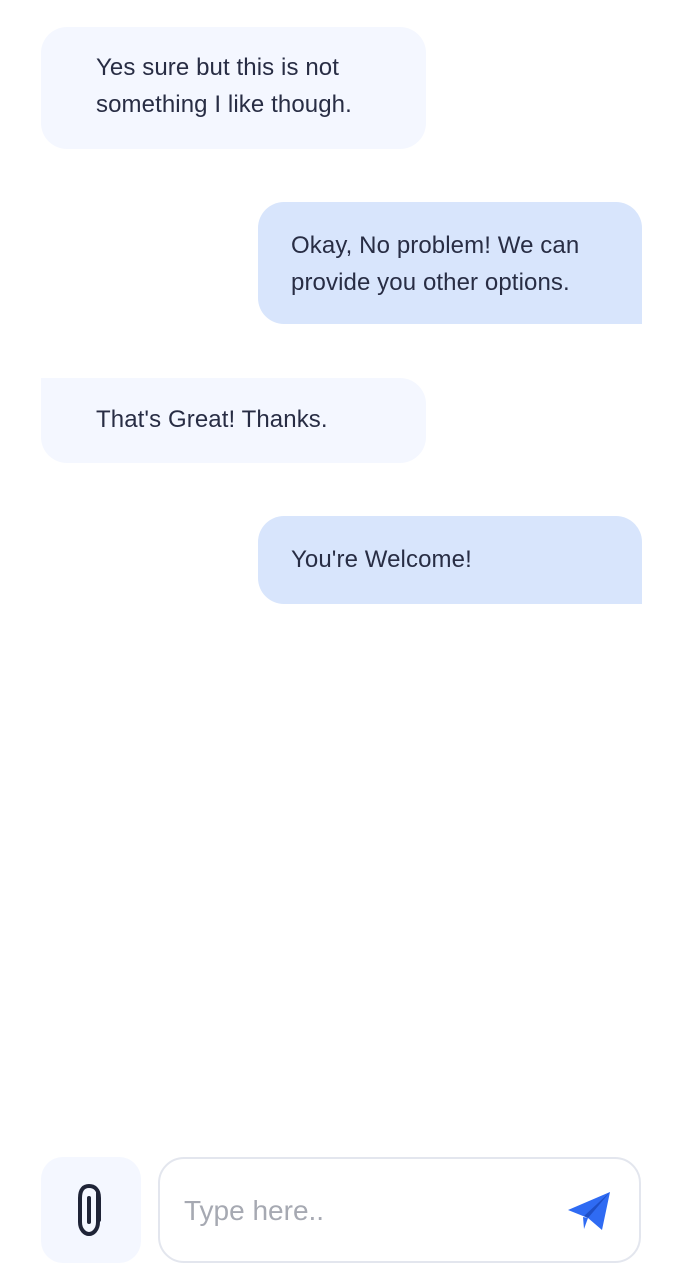  I want to click on attach-button, so click(91, 1210).